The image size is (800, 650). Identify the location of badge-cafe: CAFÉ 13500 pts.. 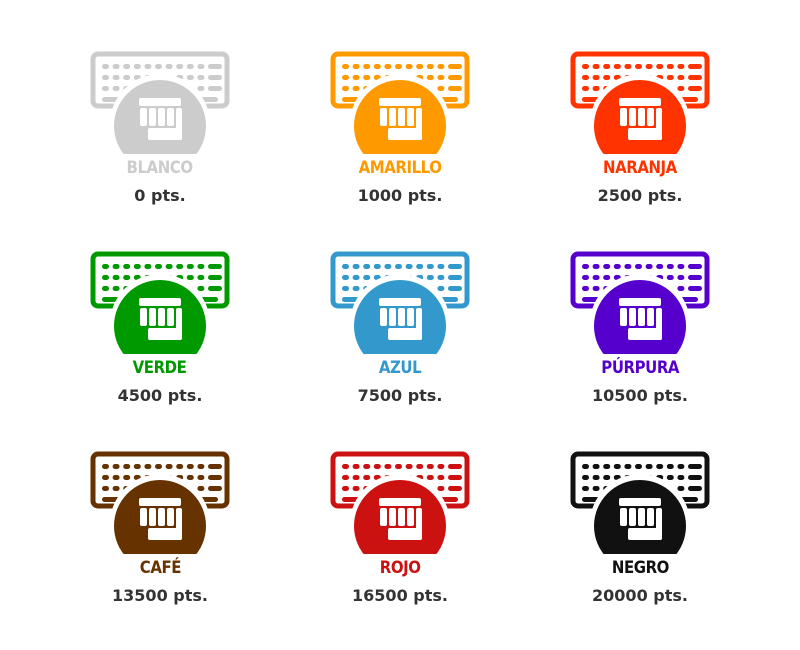
(160, 550).